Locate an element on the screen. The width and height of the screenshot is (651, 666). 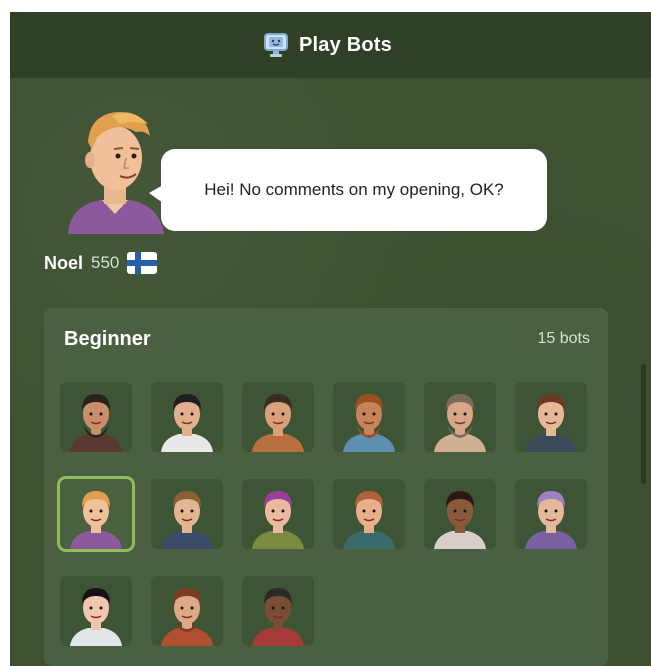
scrollbar-thumb is located at coordinates (643, 424).